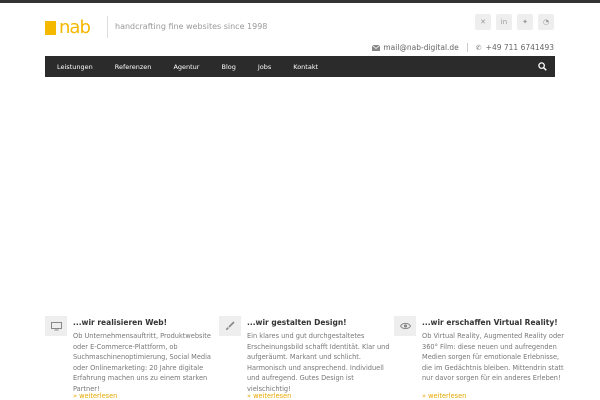  Describe the element at coordinates (133, 66) in the screenshot. I see `nav-item-referenzen: Referenzen` at that location.